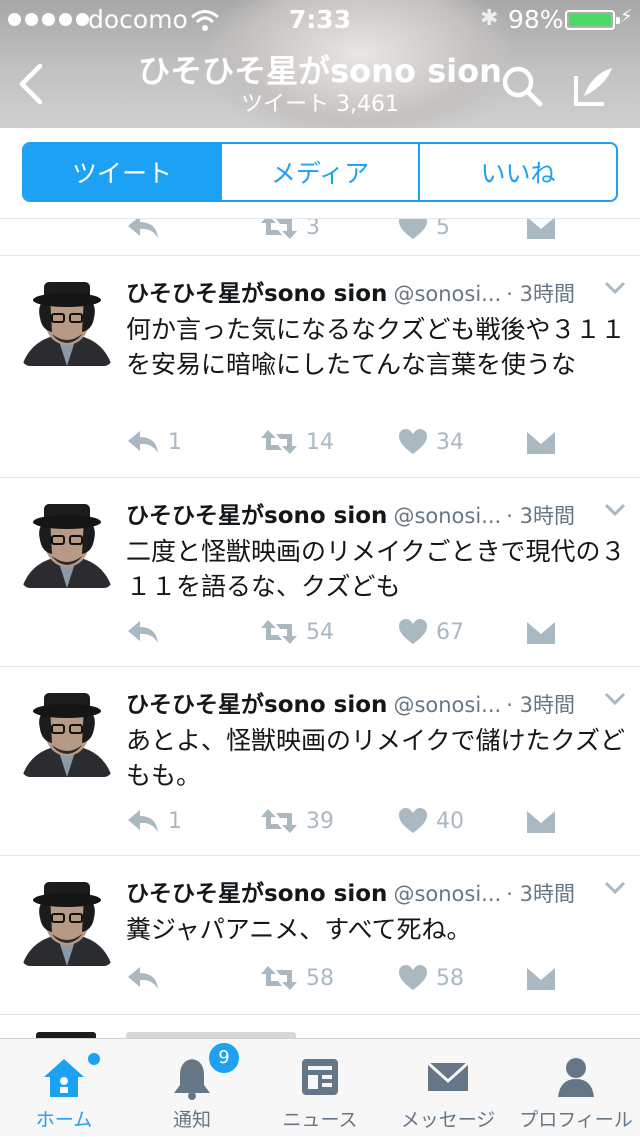 Image resolution: width=640 pixels, height=1137 pixels. I want to click on tweet-text: 何か言った気になるなクズども戦後や３１１を安易に暗喩にしたてんな言葉を使うな, so click(376, 347).